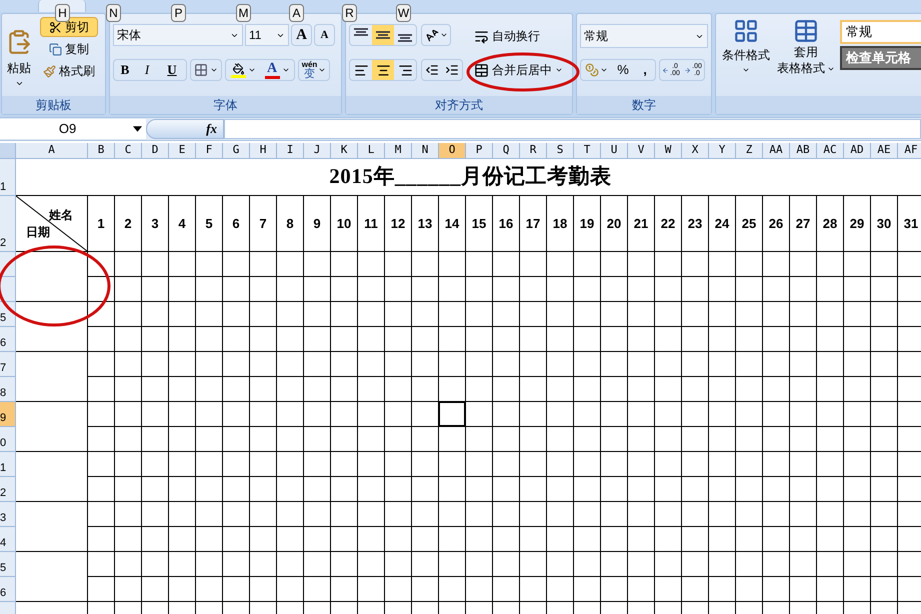 This screenshot has height=614, width=921. I want to click on paint-bucket-icon, so click(238, 70).